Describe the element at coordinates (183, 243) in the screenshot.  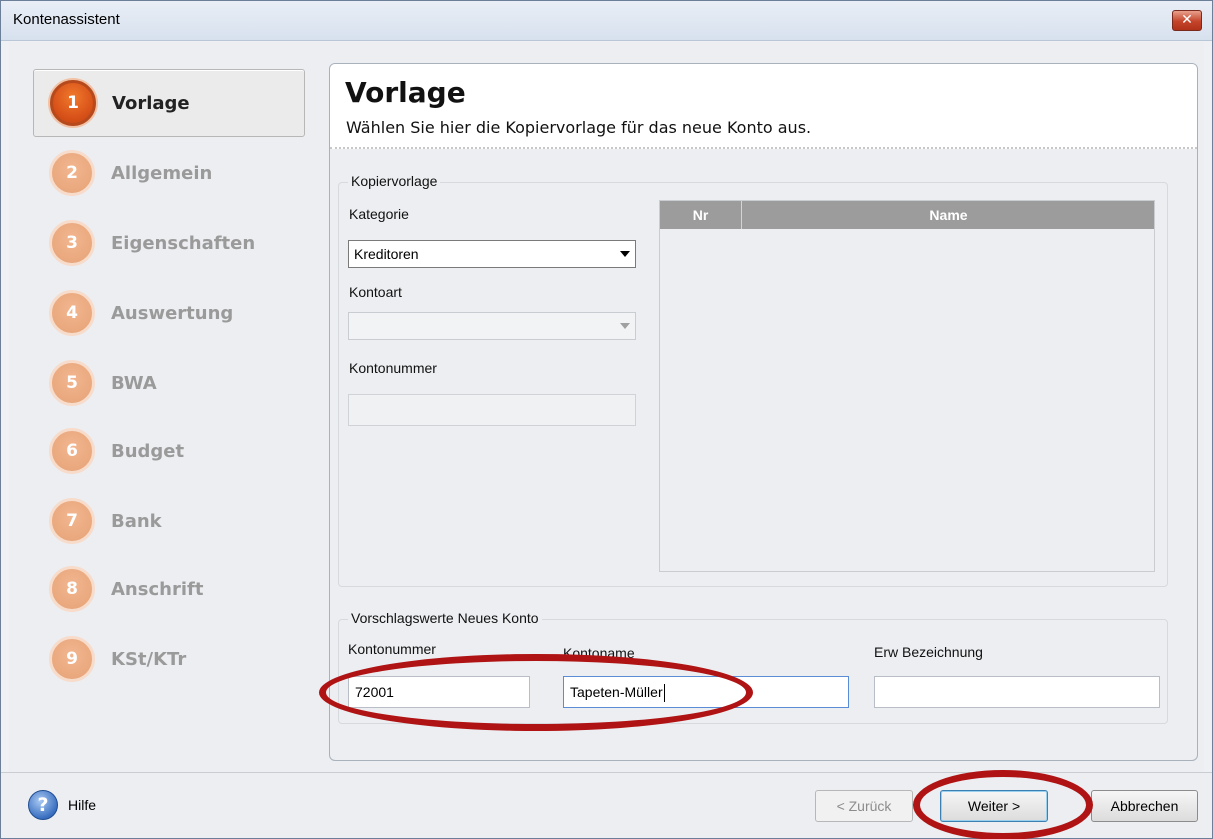
I see `step-label: Eigenschaften` at that location.